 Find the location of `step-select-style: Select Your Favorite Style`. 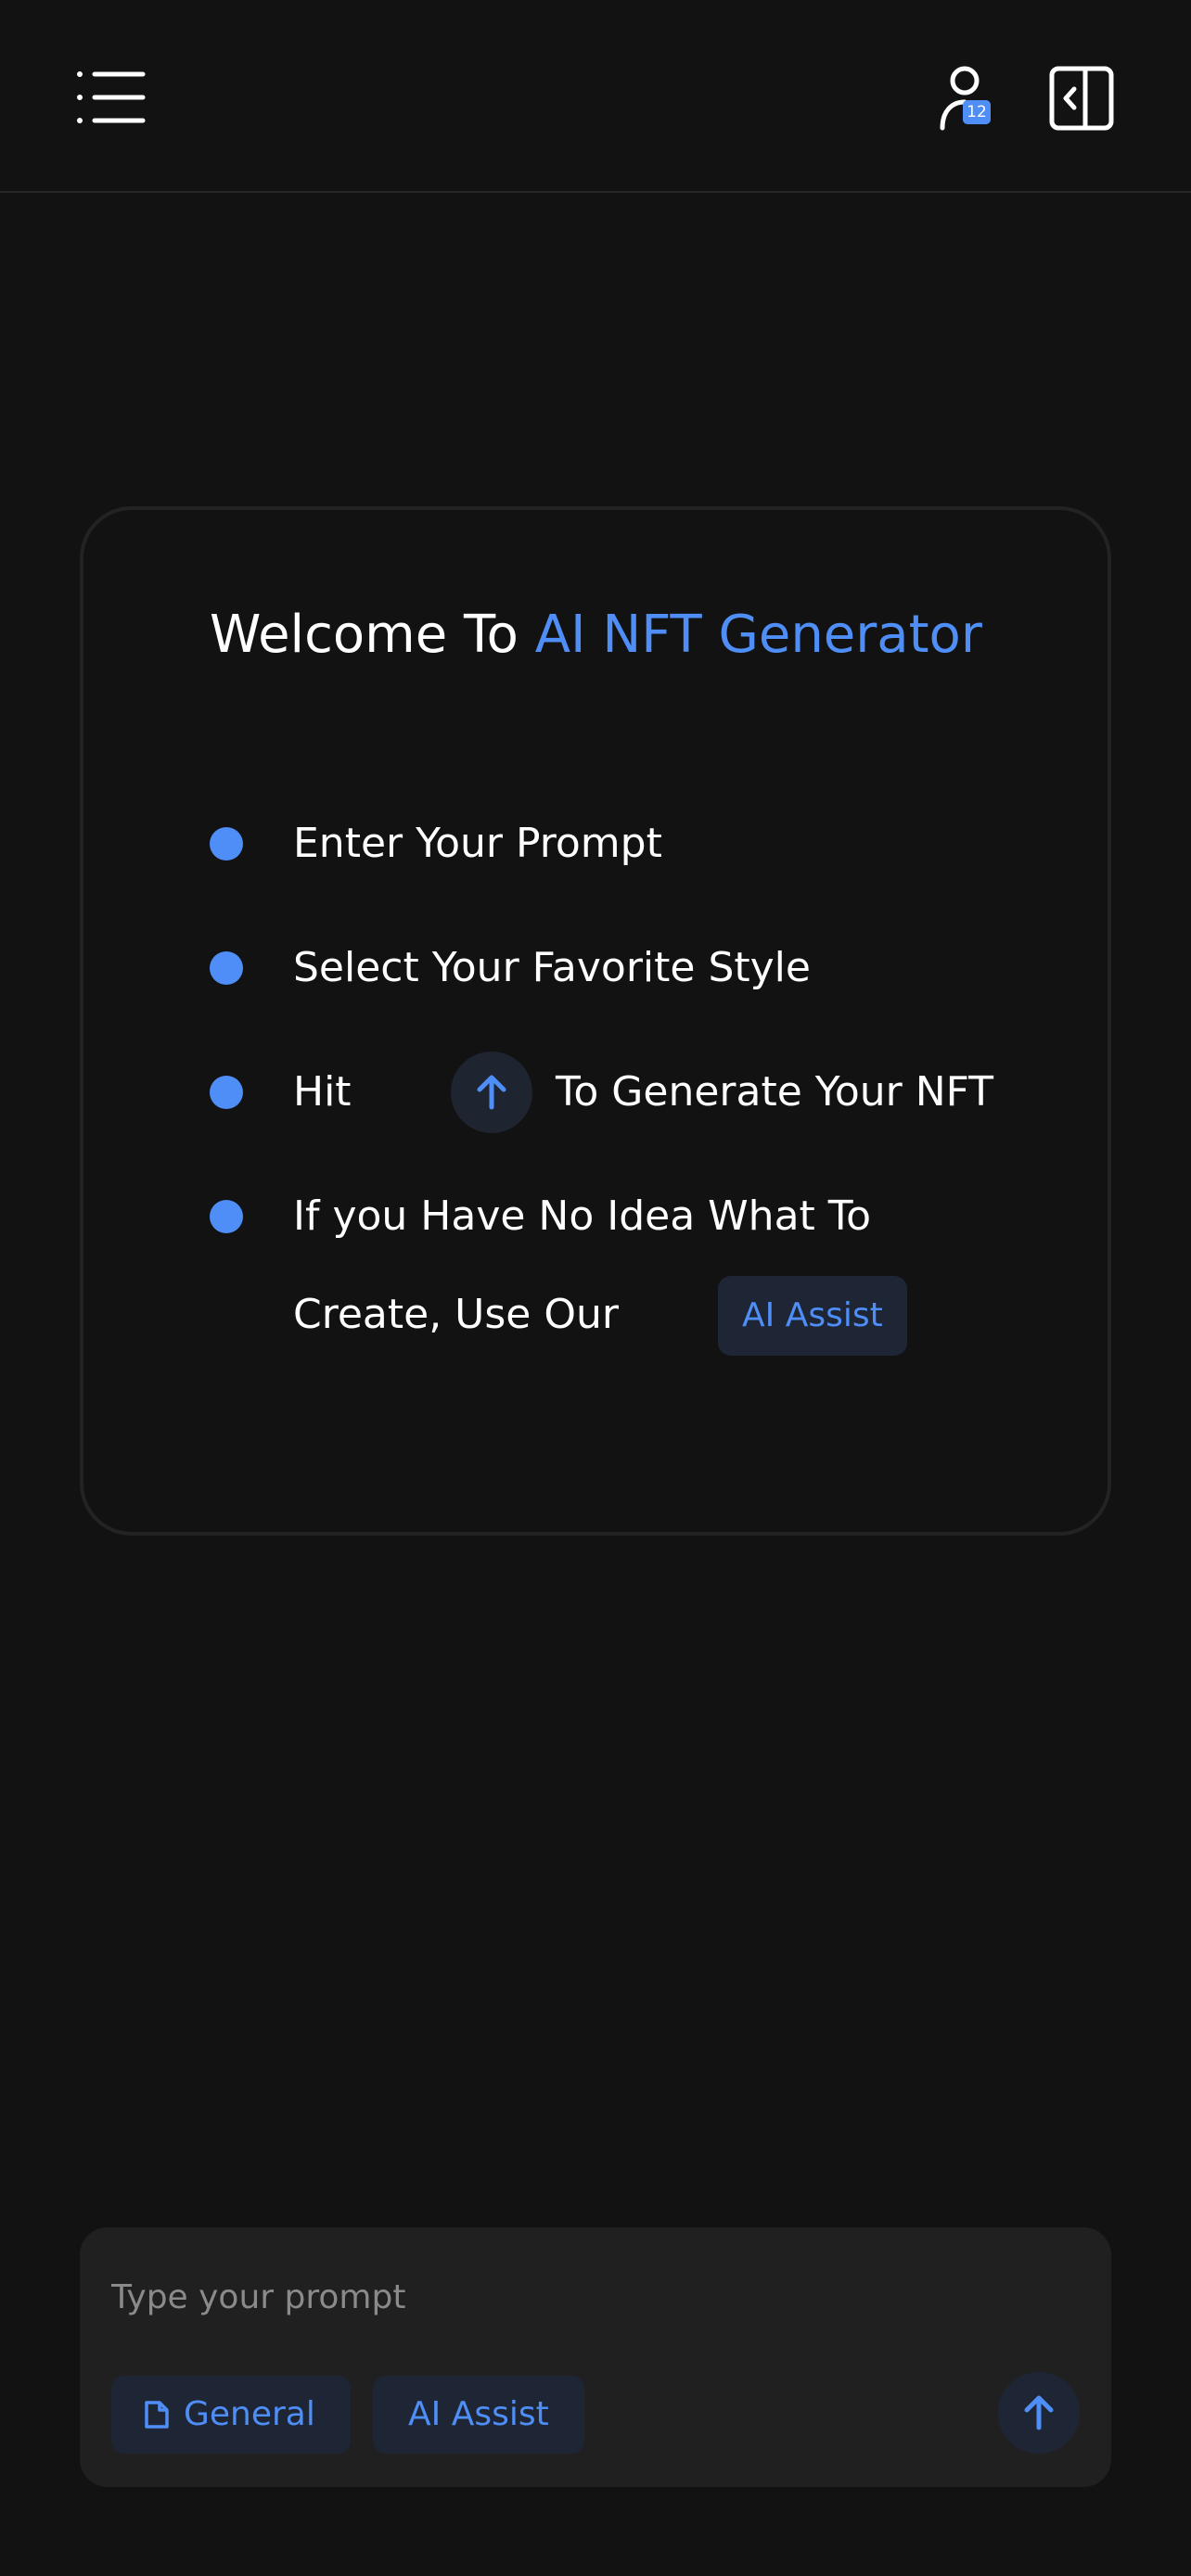

step-select-style: Select Your Favorite Style is located at coordinates (627, 968).